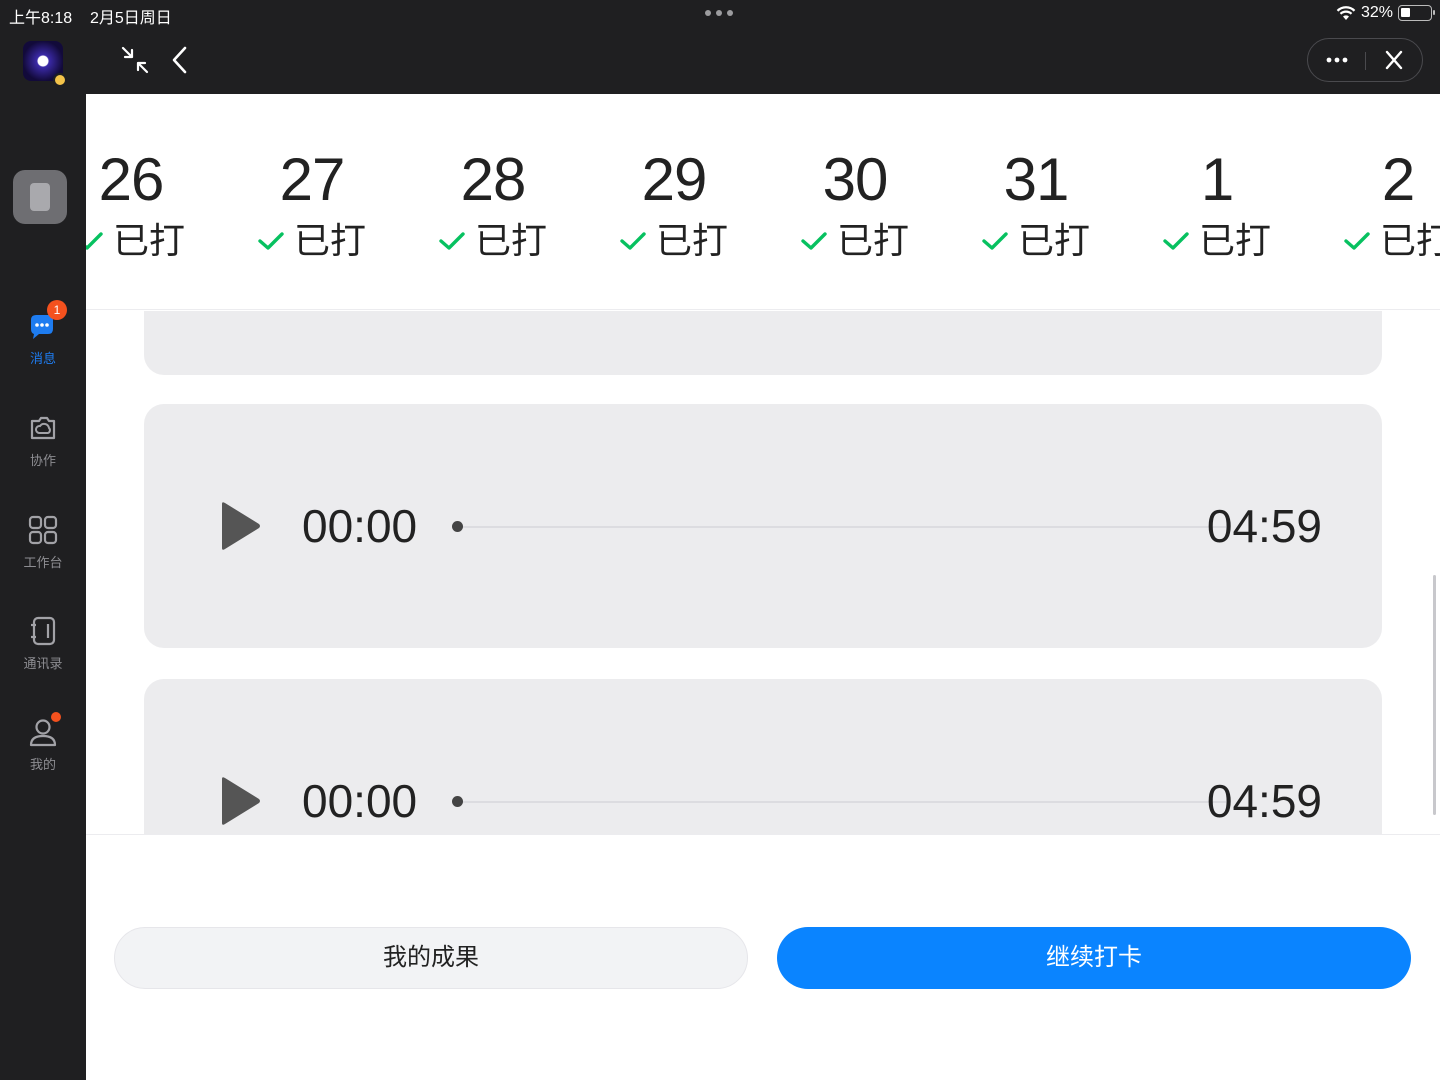  What do you see at coordinates (60, 80) in the screenshot?
I see `avatar-status-badge` at bounding box center [60, 80].